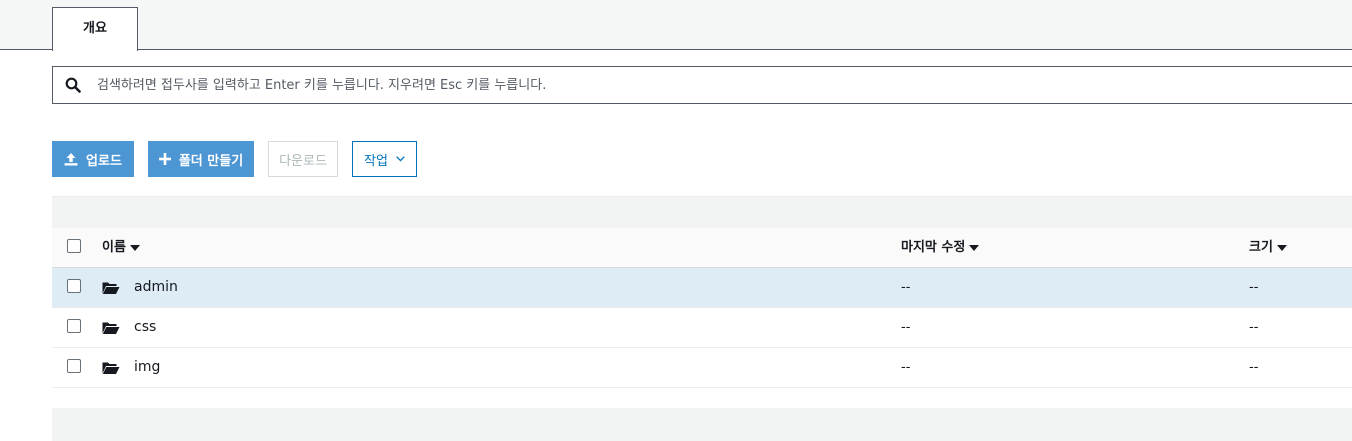 The height and width of the screenshot is (441, 1352). I want to click on column-header-size: 크기, so click(1268, 247).